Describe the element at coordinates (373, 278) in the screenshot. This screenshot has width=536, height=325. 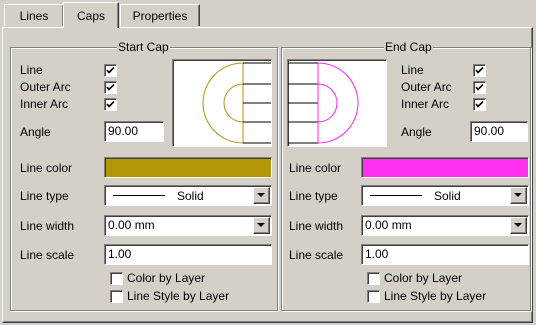
I see `end-color-by-layer-checkbox` at that location.